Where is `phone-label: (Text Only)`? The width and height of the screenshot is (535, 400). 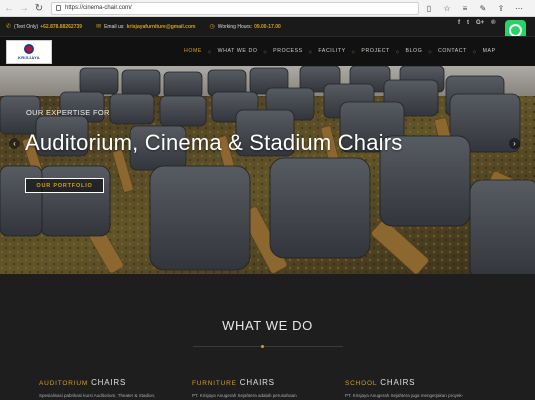
phone-label: (Text Only) is located at coordinates (26, 26).